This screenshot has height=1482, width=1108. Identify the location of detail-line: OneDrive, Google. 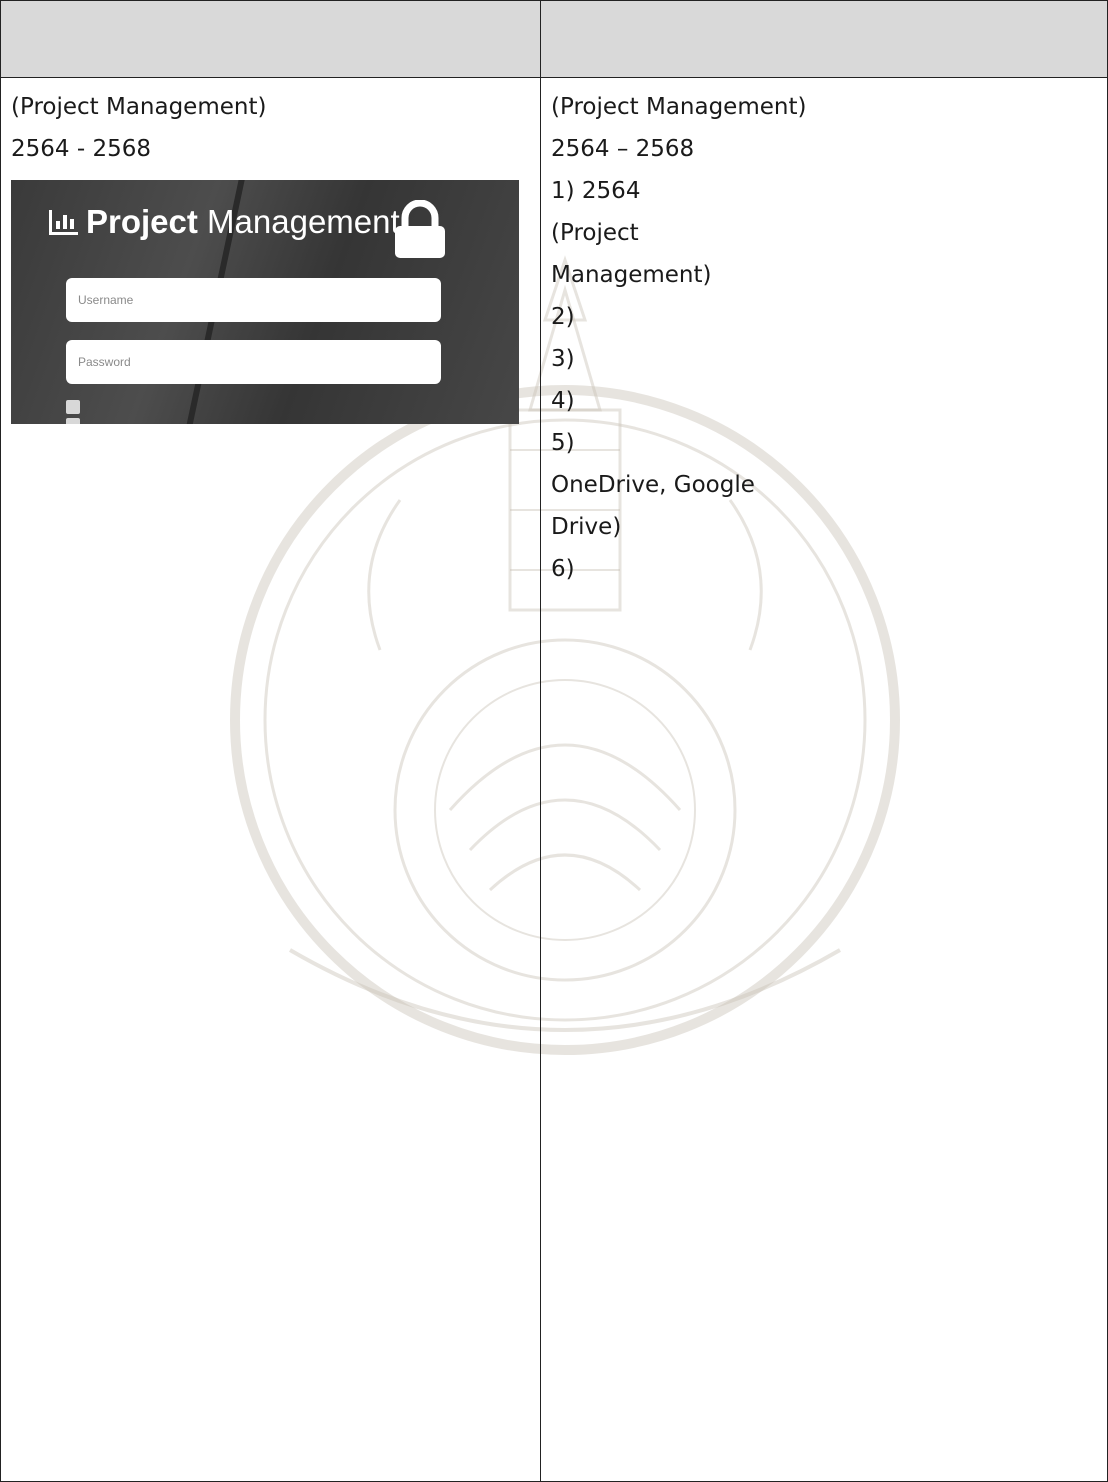
(653, 485).